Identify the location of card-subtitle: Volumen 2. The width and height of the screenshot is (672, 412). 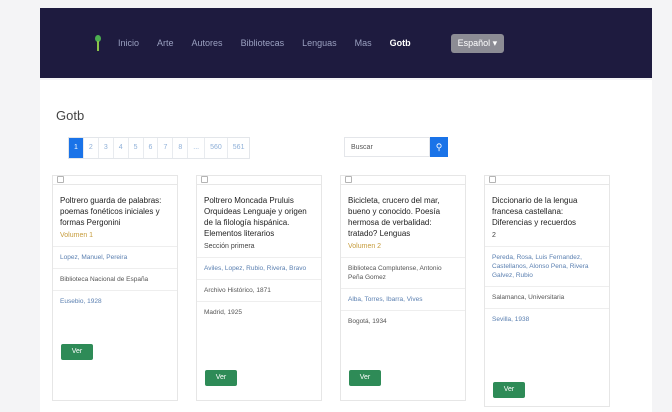
(365, 246).